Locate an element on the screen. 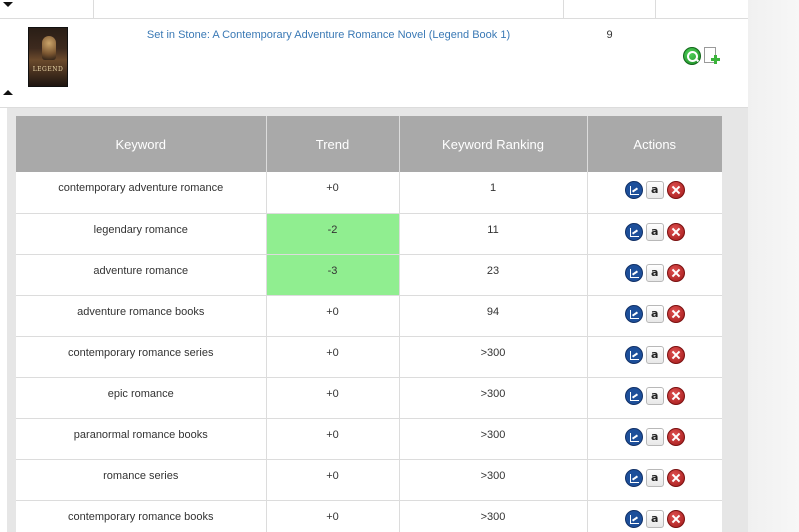 This screenshot has height=532, width=799. caret-down-icon is located at coordinates (8, 4).